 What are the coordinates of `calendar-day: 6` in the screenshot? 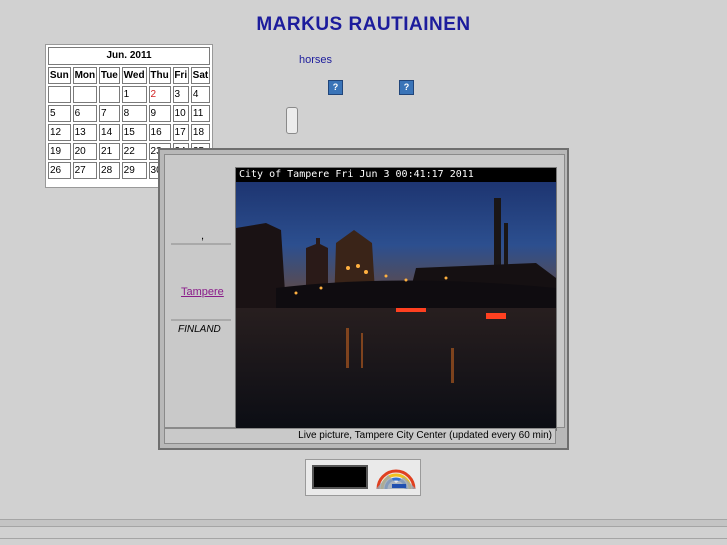 It's located at (85, 113).